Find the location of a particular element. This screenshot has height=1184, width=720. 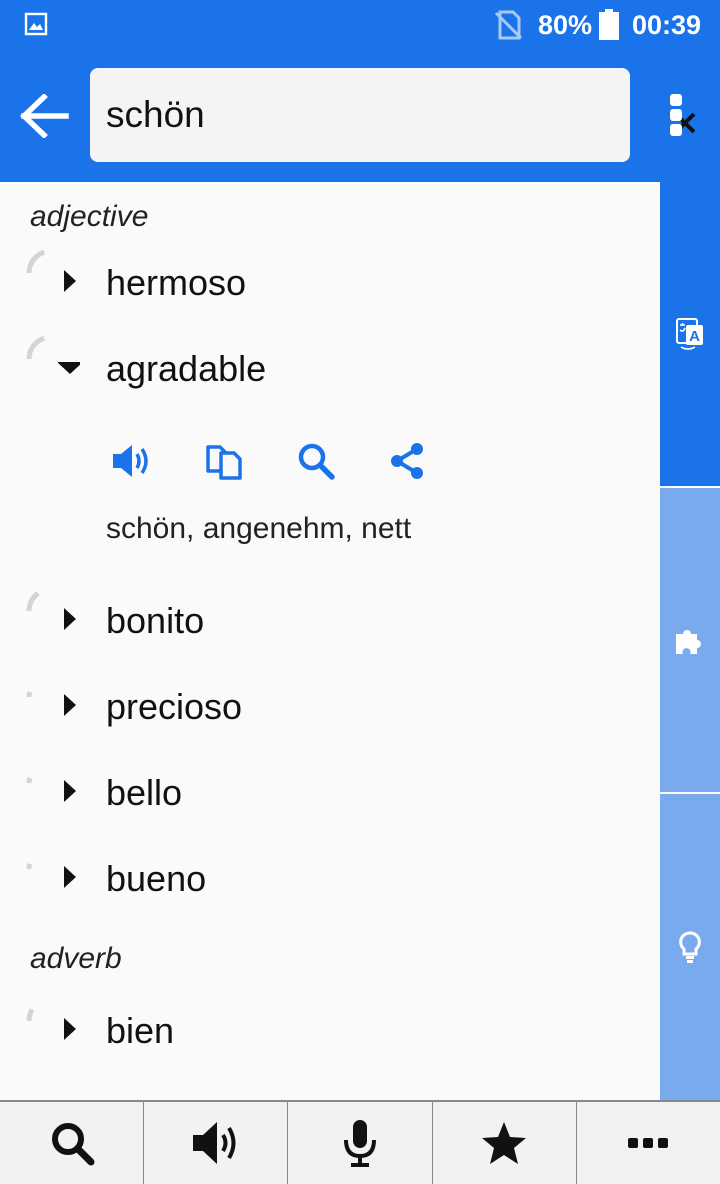

translation-word: bonito is located at coordinates (155, 620).